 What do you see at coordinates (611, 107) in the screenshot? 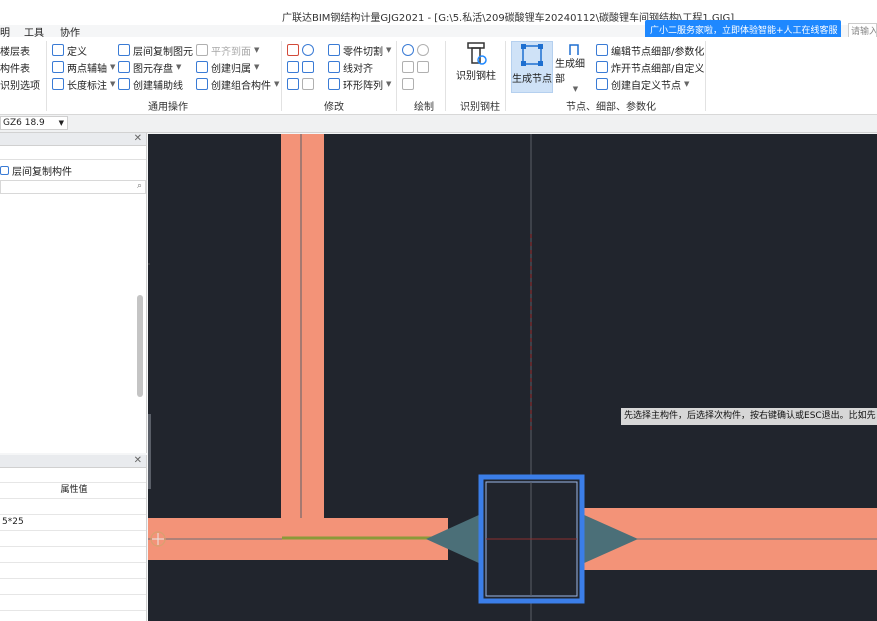
I see `group-label-nodes: 节点、细部、参数化` at bounding box center [611, 107].